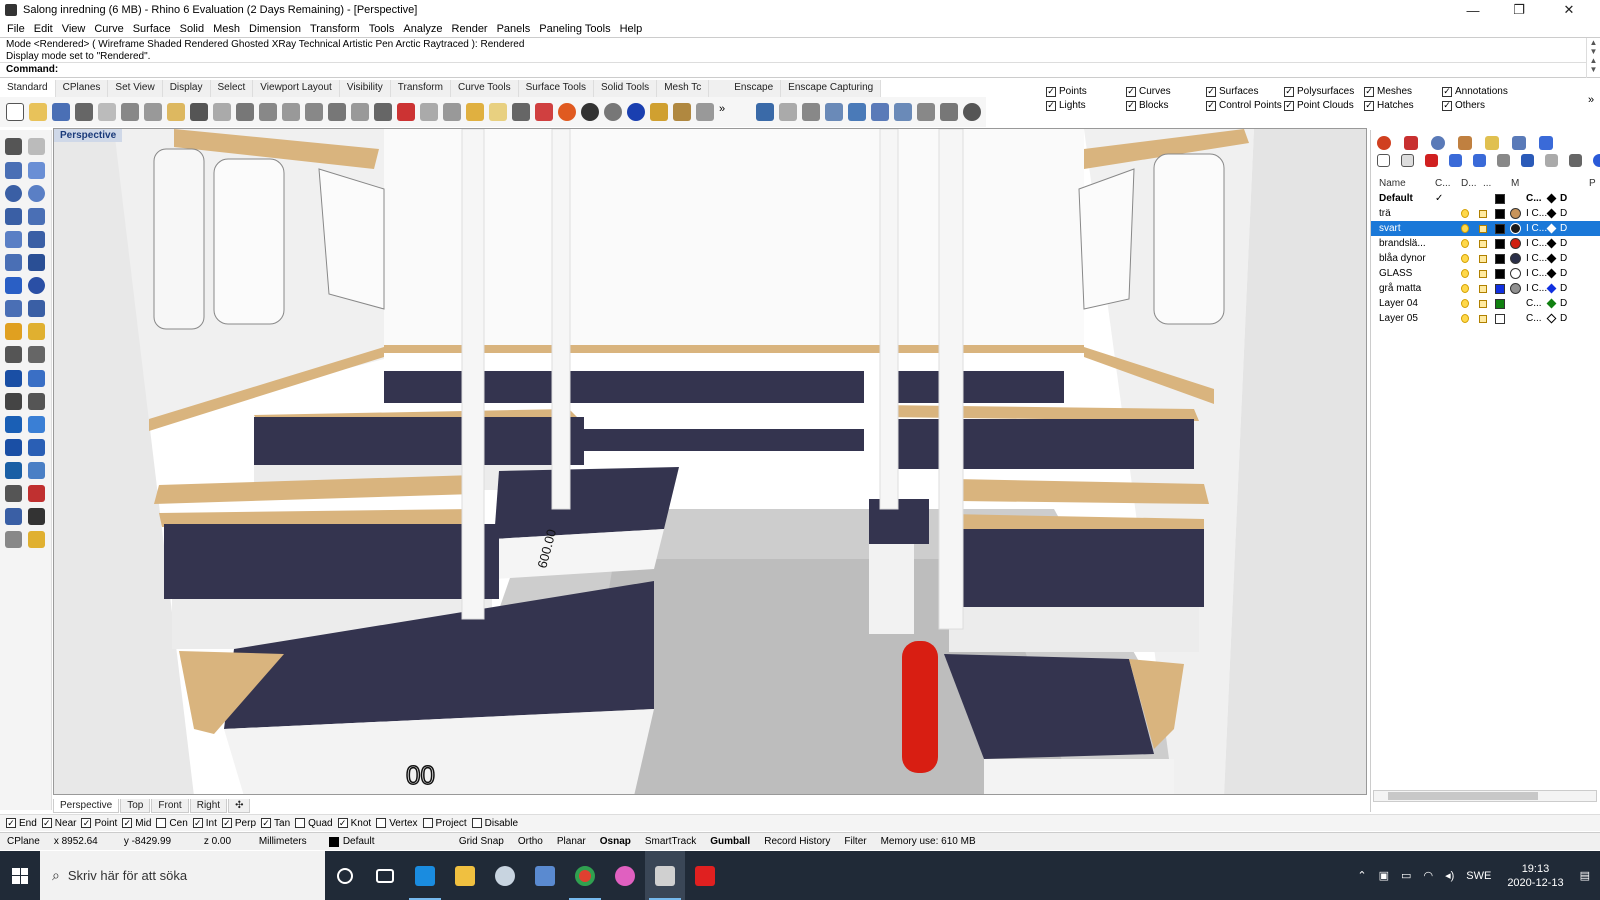  What do you see at coordinates (949, 112) in the screenshot?
I see `enscape-export-icon` at bounding box center [949, 112].